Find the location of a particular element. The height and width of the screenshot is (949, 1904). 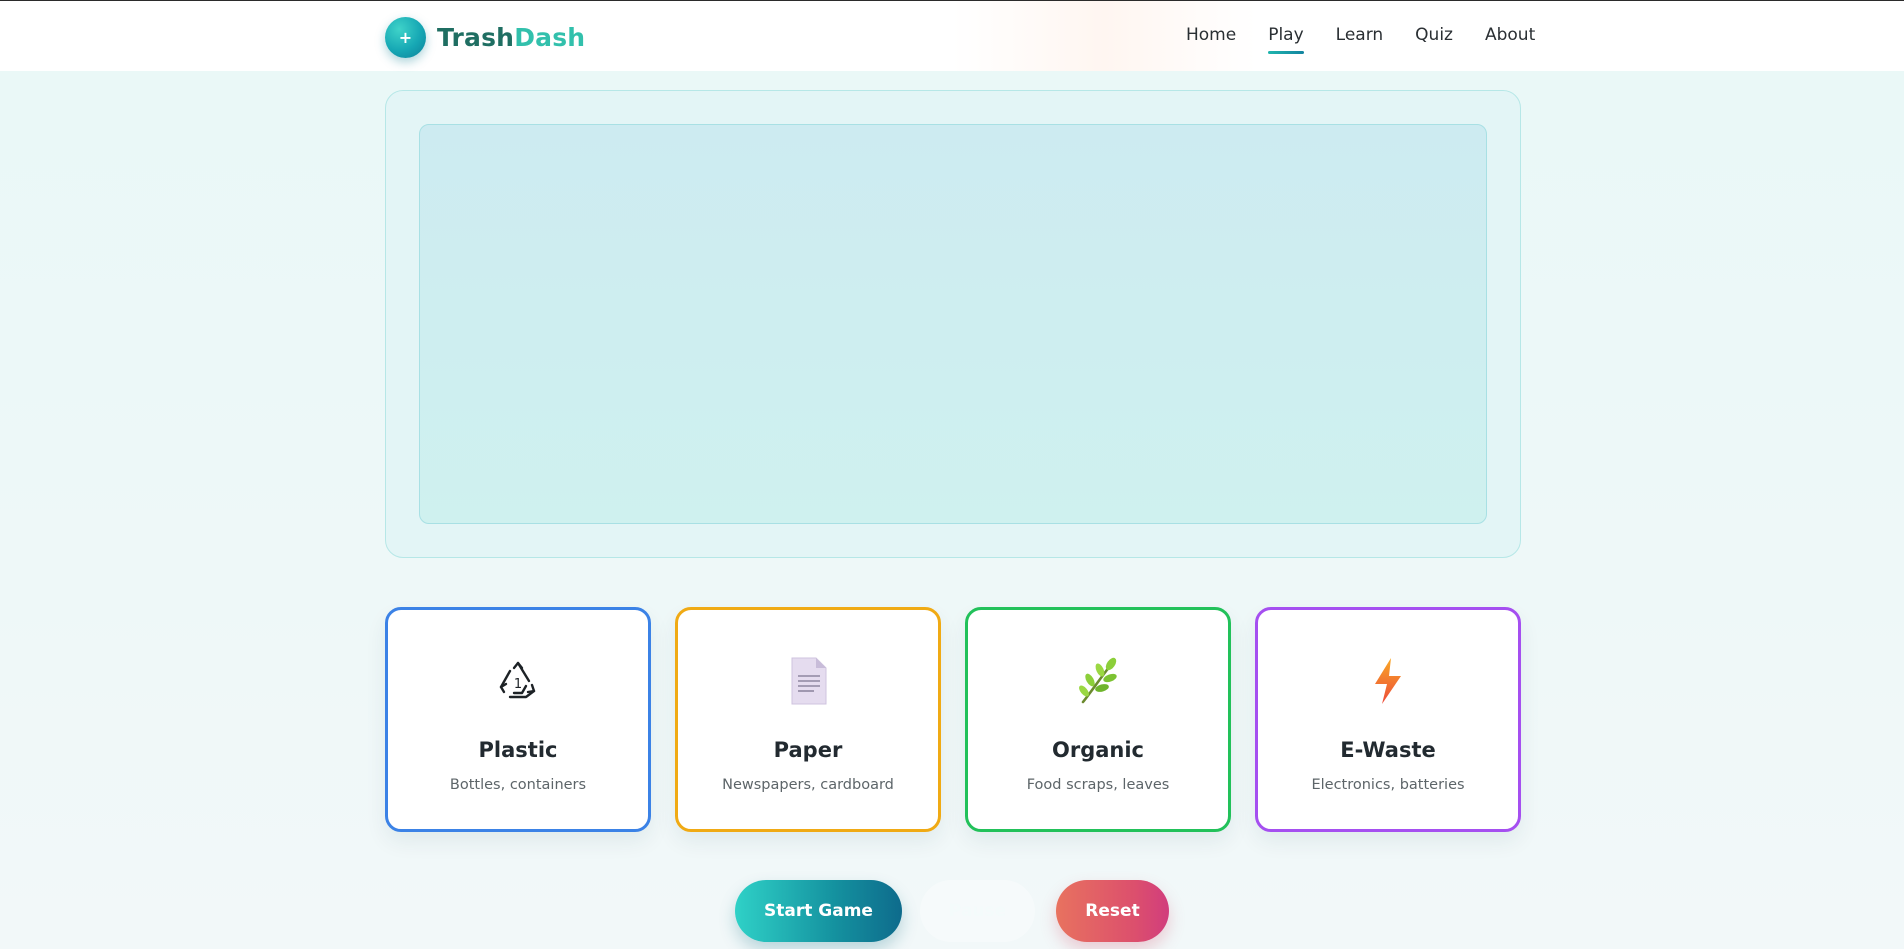

bin-description: Bottles, containers is located at coordinates (518, 785).